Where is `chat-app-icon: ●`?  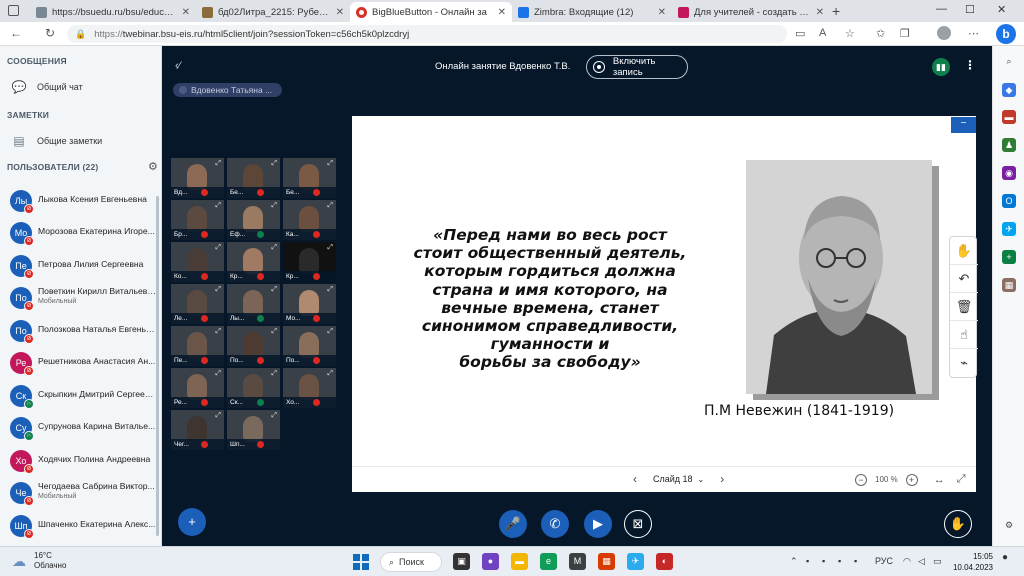 chat-app-icon: ● is located at coordinates (490, 561).